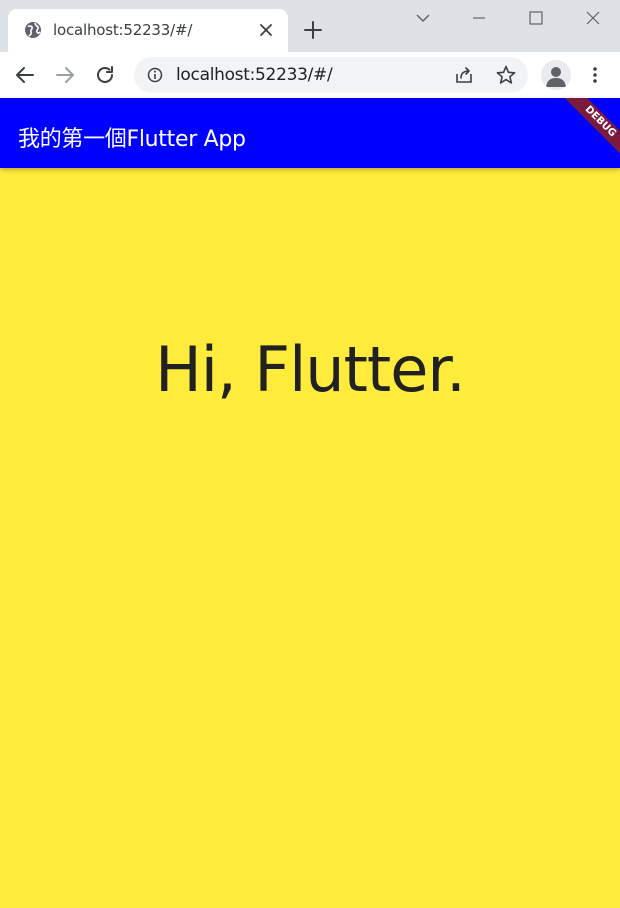  I want to click on browser-toolbar: localhost:52233/#/, so click(310, 75).